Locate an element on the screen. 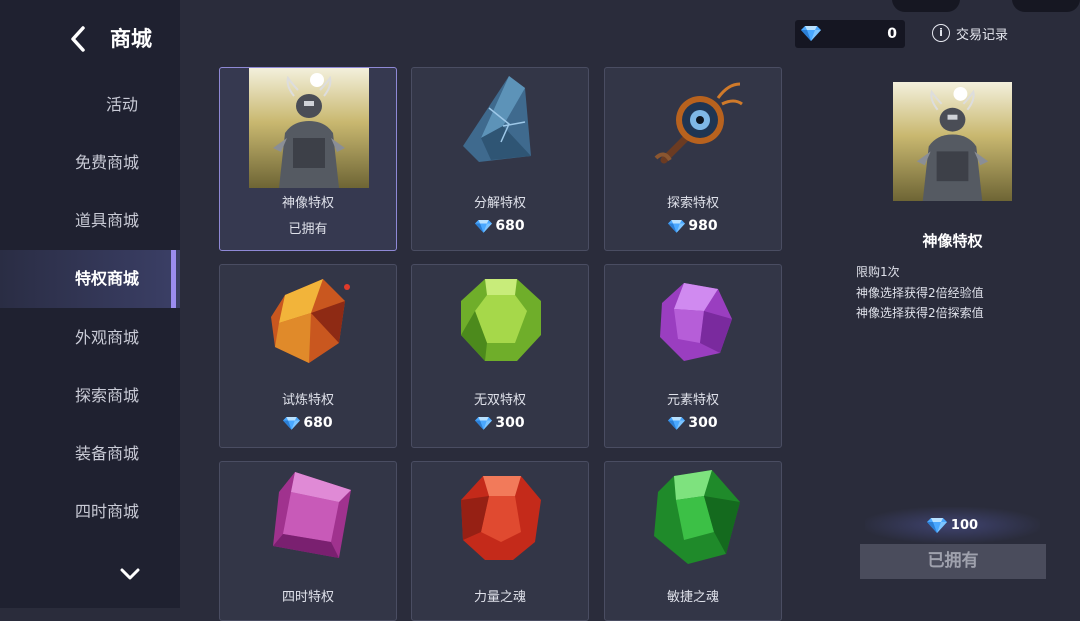 This screenshot has width=1080, height=621. shop-item-card: 神像特权 已拥有 is located at coordinates (308, 159).